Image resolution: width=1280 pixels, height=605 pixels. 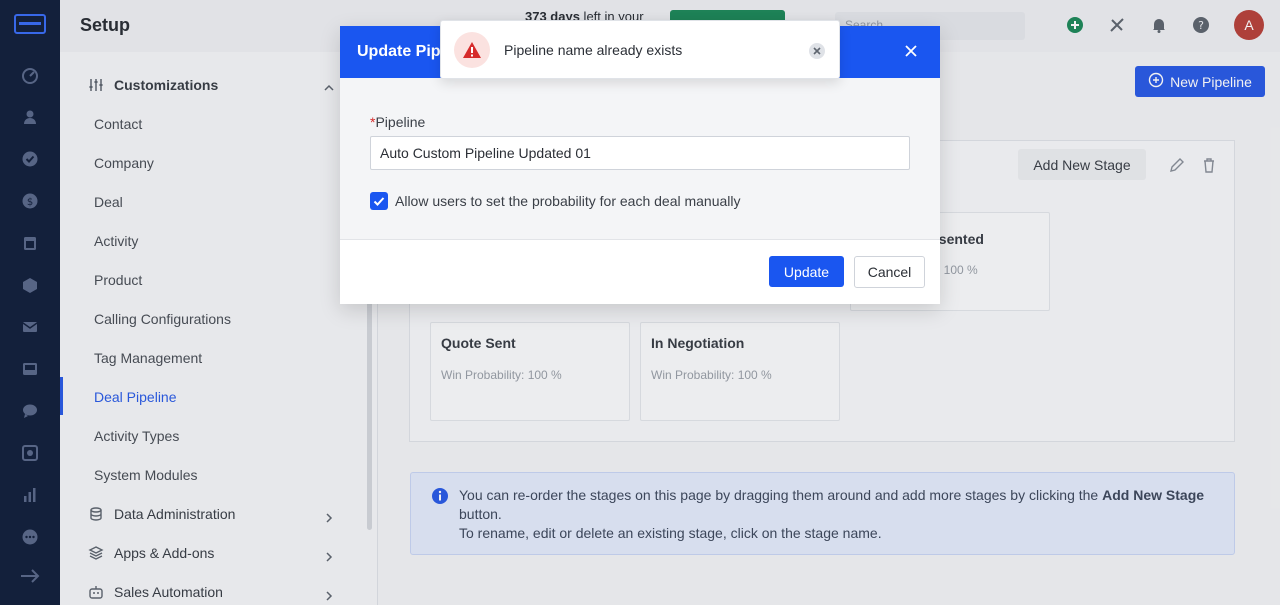 I want to click on pipeline-label-text: Pipeline, so click(x=400, y=122).